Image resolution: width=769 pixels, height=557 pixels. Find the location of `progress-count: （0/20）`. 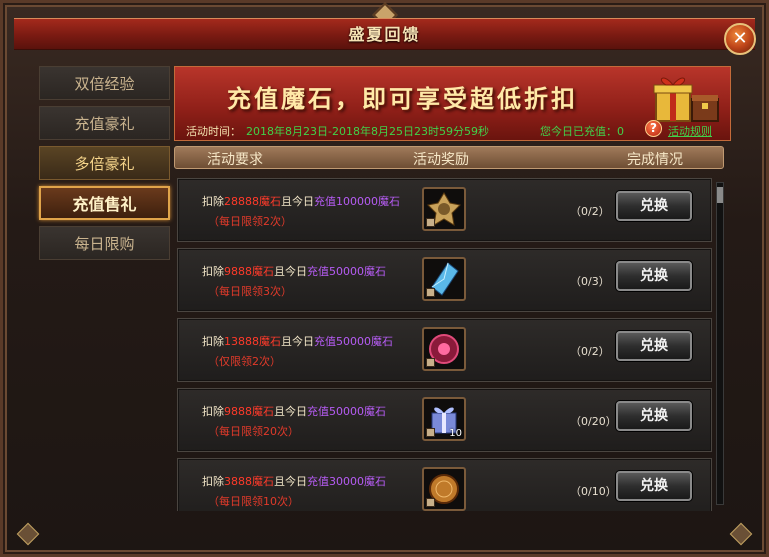

progress-count: （0/20） is located at coordinates (593, 421).